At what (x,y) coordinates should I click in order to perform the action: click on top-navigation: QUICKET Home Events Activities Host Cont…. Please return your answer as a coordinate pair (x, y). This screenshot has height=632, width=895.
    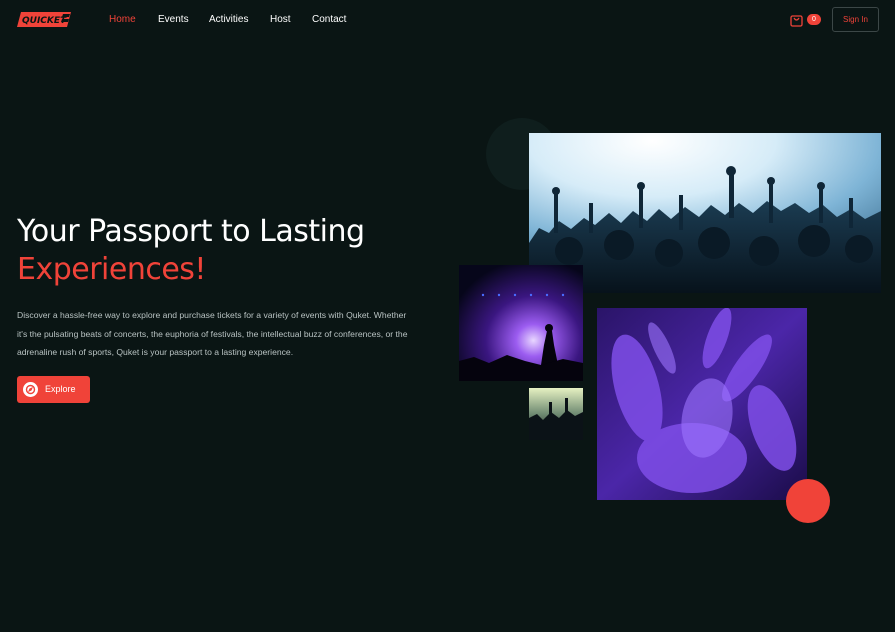
    Looking at the image, I should click on (447, 20).